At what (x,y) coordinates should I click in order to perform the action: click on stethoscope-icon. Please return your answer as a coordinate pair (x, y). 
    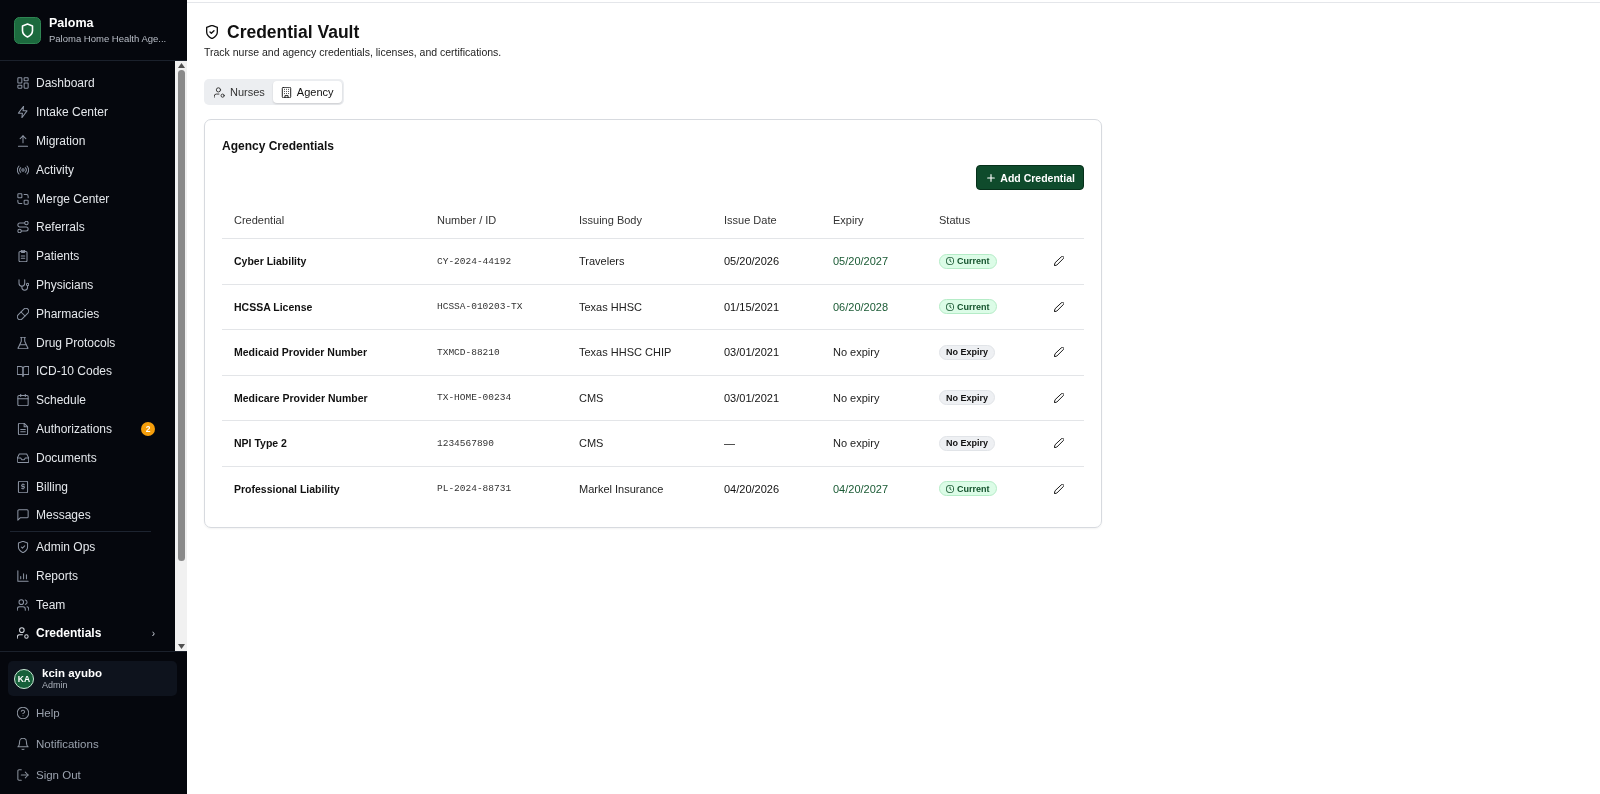
    Looking at the image, I should click on (23, 284).